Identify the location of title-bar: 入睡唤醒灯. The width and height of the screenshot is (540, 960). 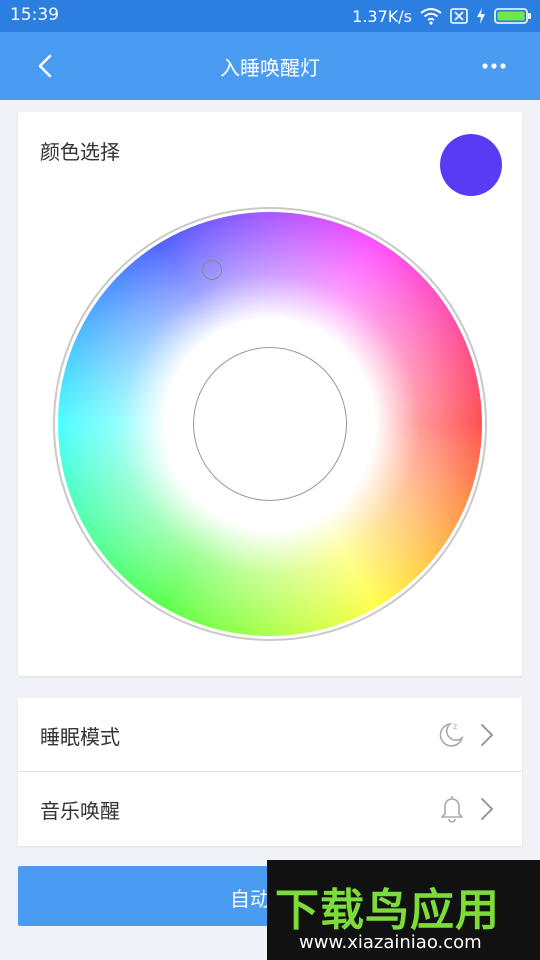
(270, 66).